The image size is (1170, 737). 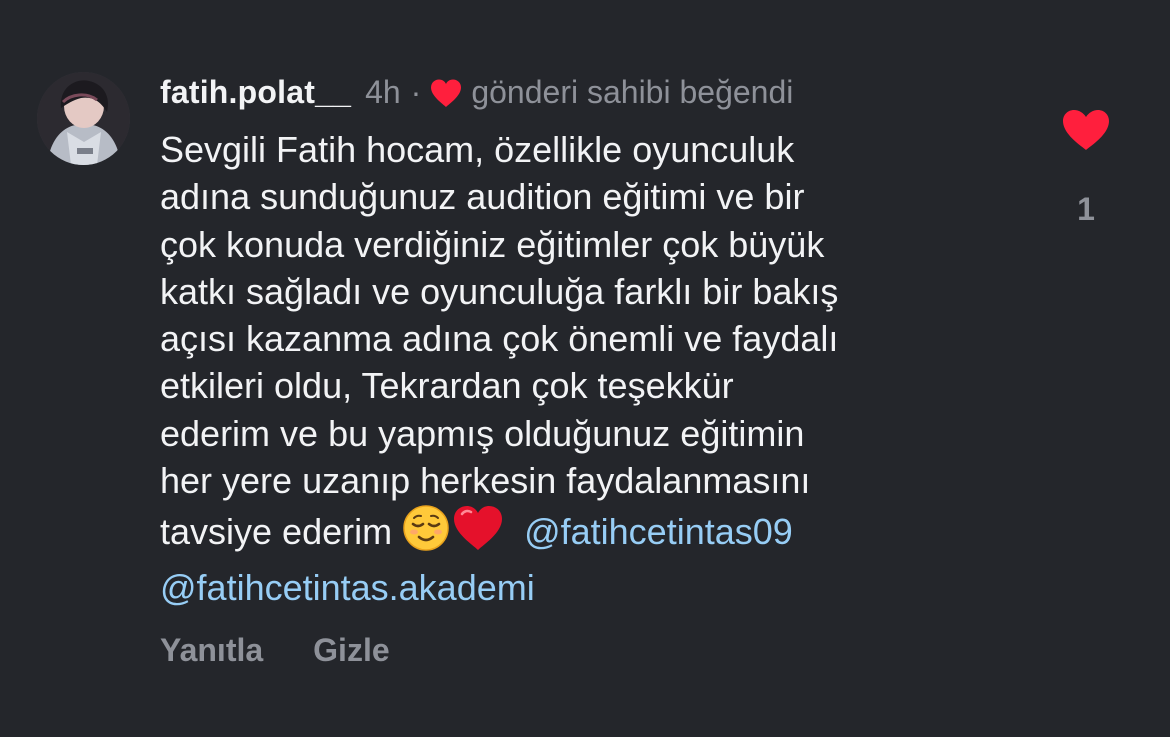 What do you see at coordinates (281, 532) in the screenshot?
I see `comment-line-text: tavsiye ederim` at bounding box center [281, 532].